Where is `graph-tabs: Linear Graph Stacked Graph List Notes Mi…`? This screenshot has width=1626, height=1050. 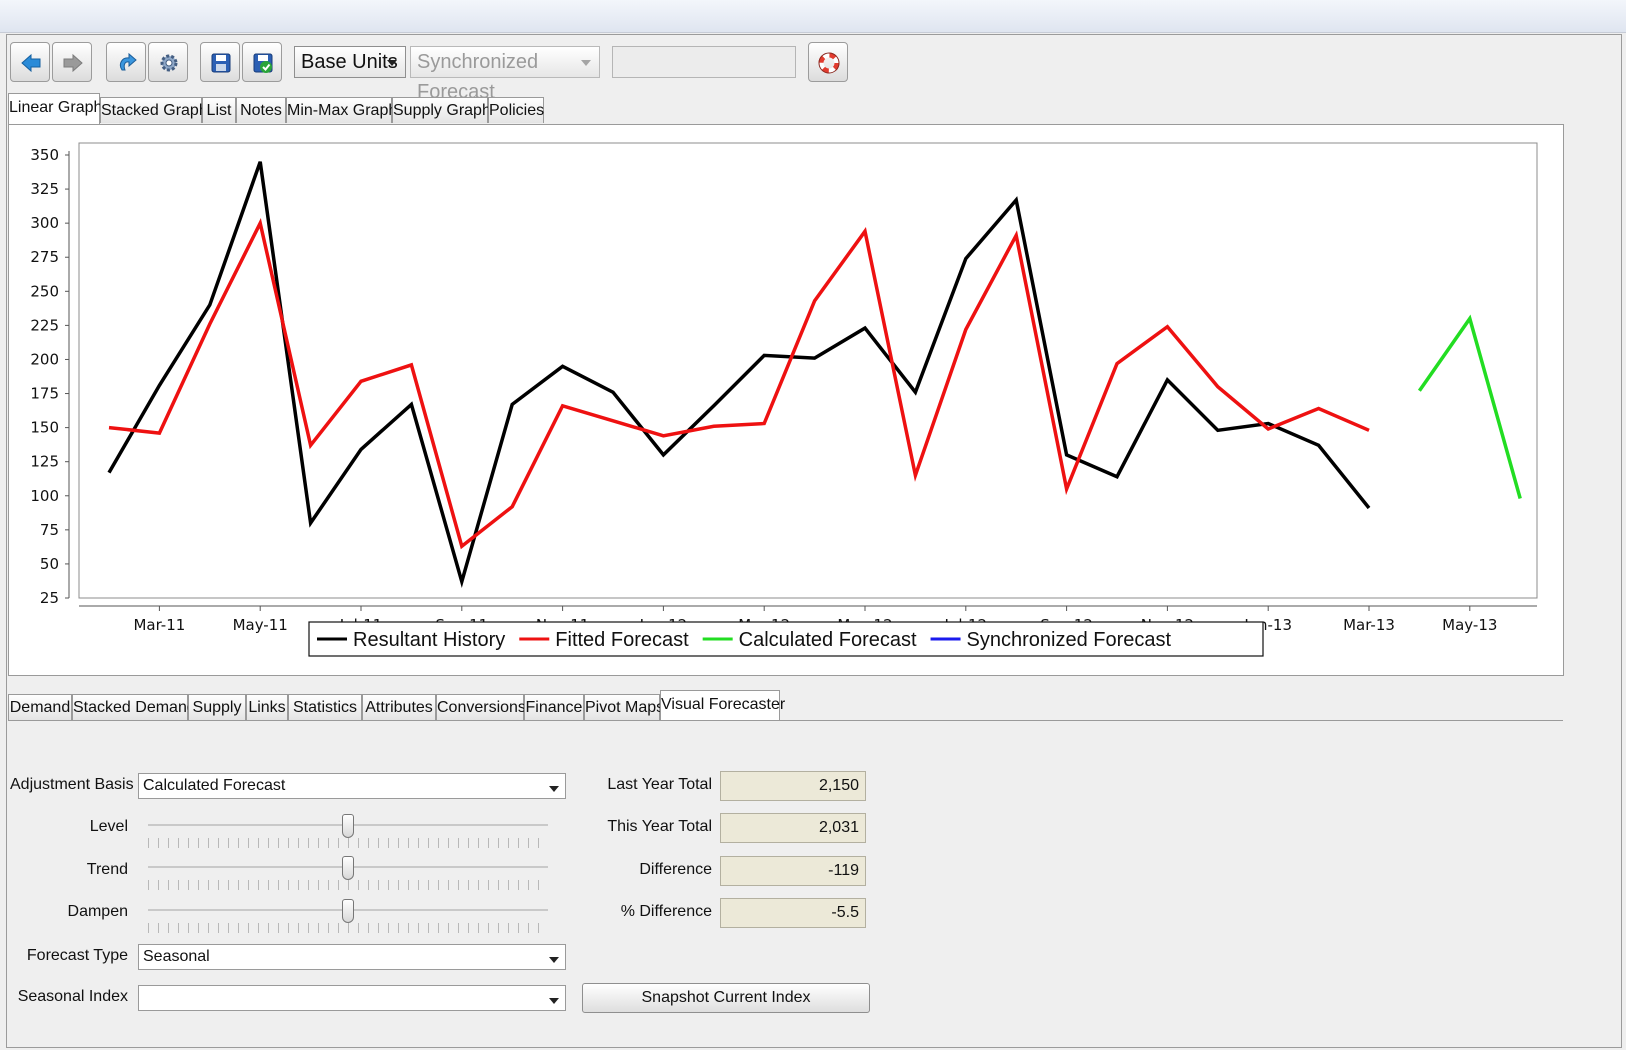 graph-tabs: Linear Graph Stacked Graph List Notes Mi… is located at coordinates (288, 108).